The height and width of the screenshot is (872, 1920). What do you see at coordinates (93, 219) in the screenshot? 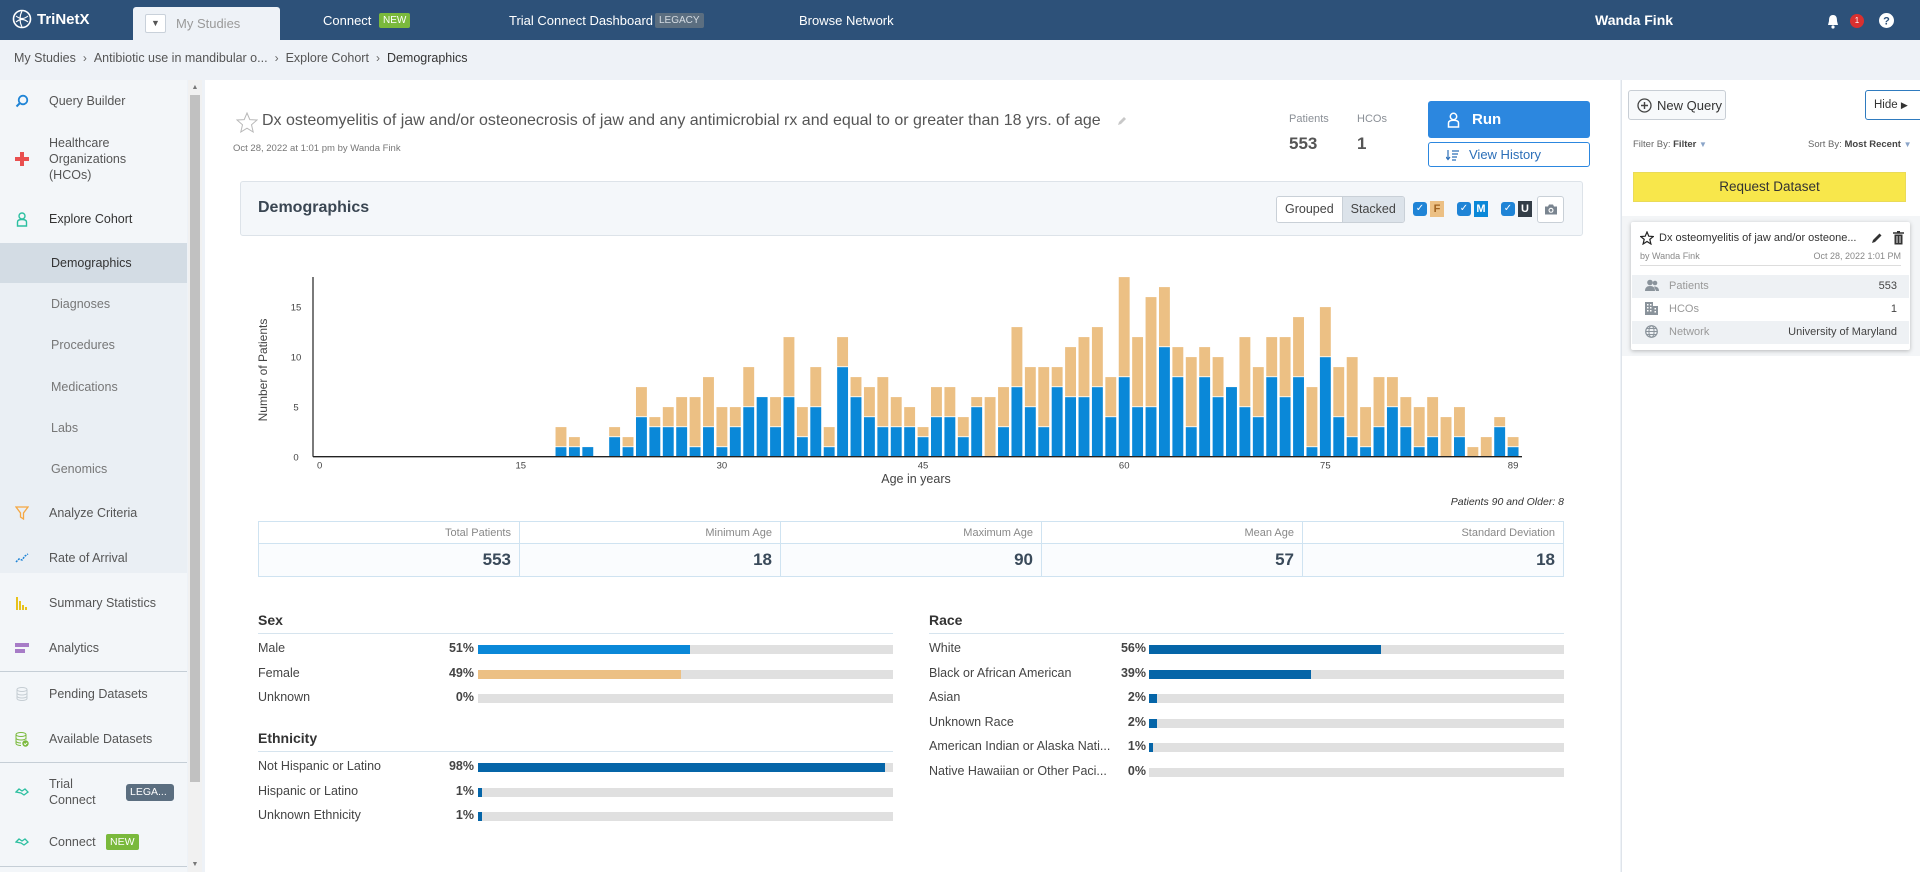
I see `sidebar-item-explore-cohort: Explore Cohort` at bounding box center [93, 219].